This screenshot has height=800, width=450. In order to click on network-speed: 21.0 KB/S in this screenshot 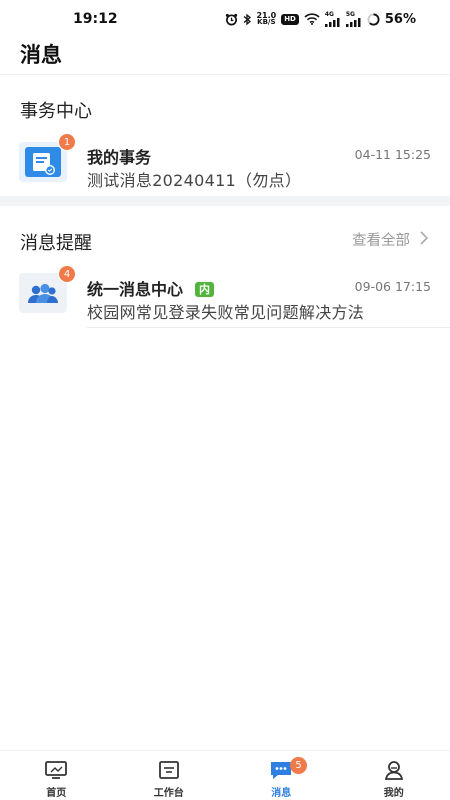, I will do `click(266, 19)`.